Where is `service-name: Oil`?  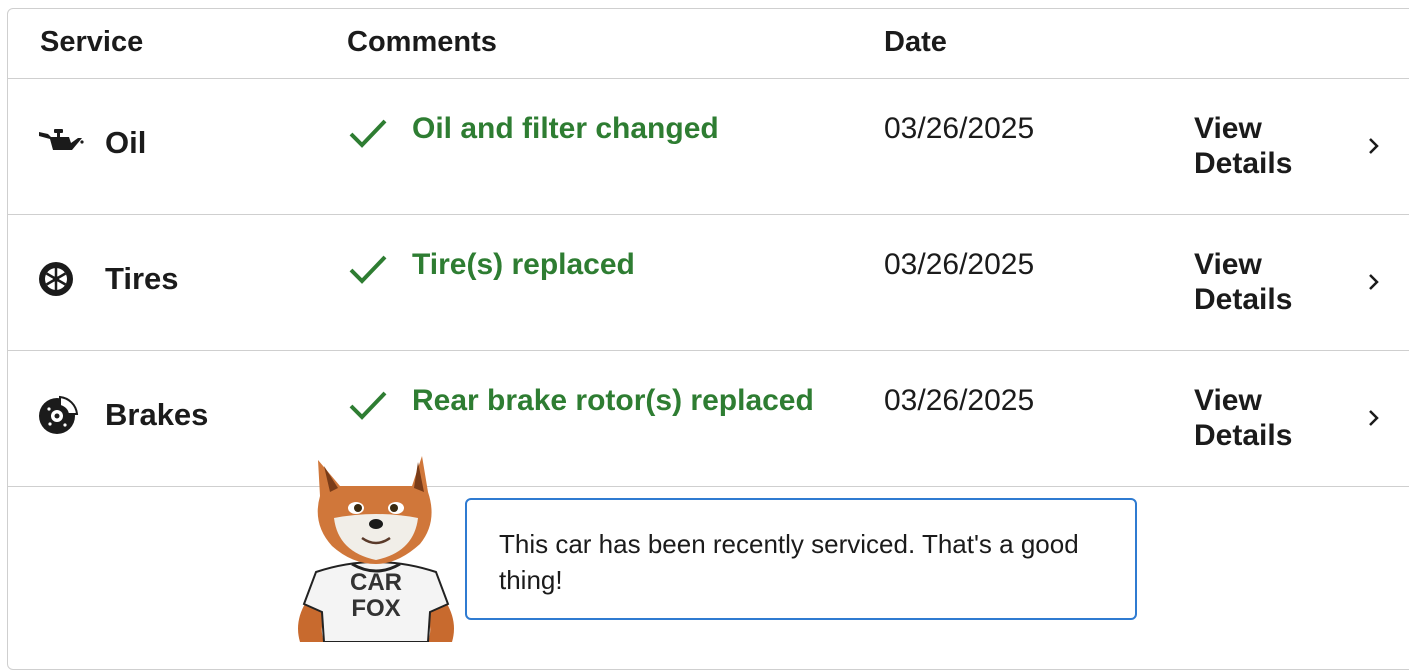 service-name: Oil is located at coordinates (126, 142).